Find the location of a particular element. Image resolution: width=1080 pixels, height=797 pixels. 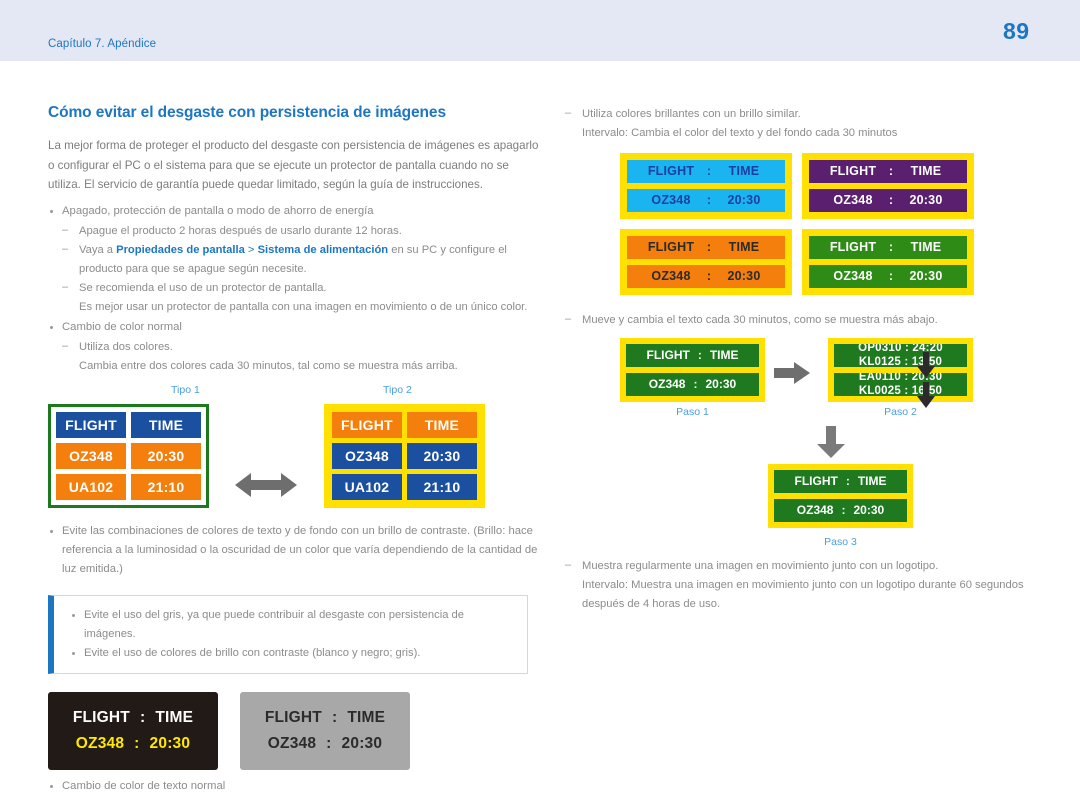

scroll-line: KL0025 : 16:50 is located at coordinates (900, 390).